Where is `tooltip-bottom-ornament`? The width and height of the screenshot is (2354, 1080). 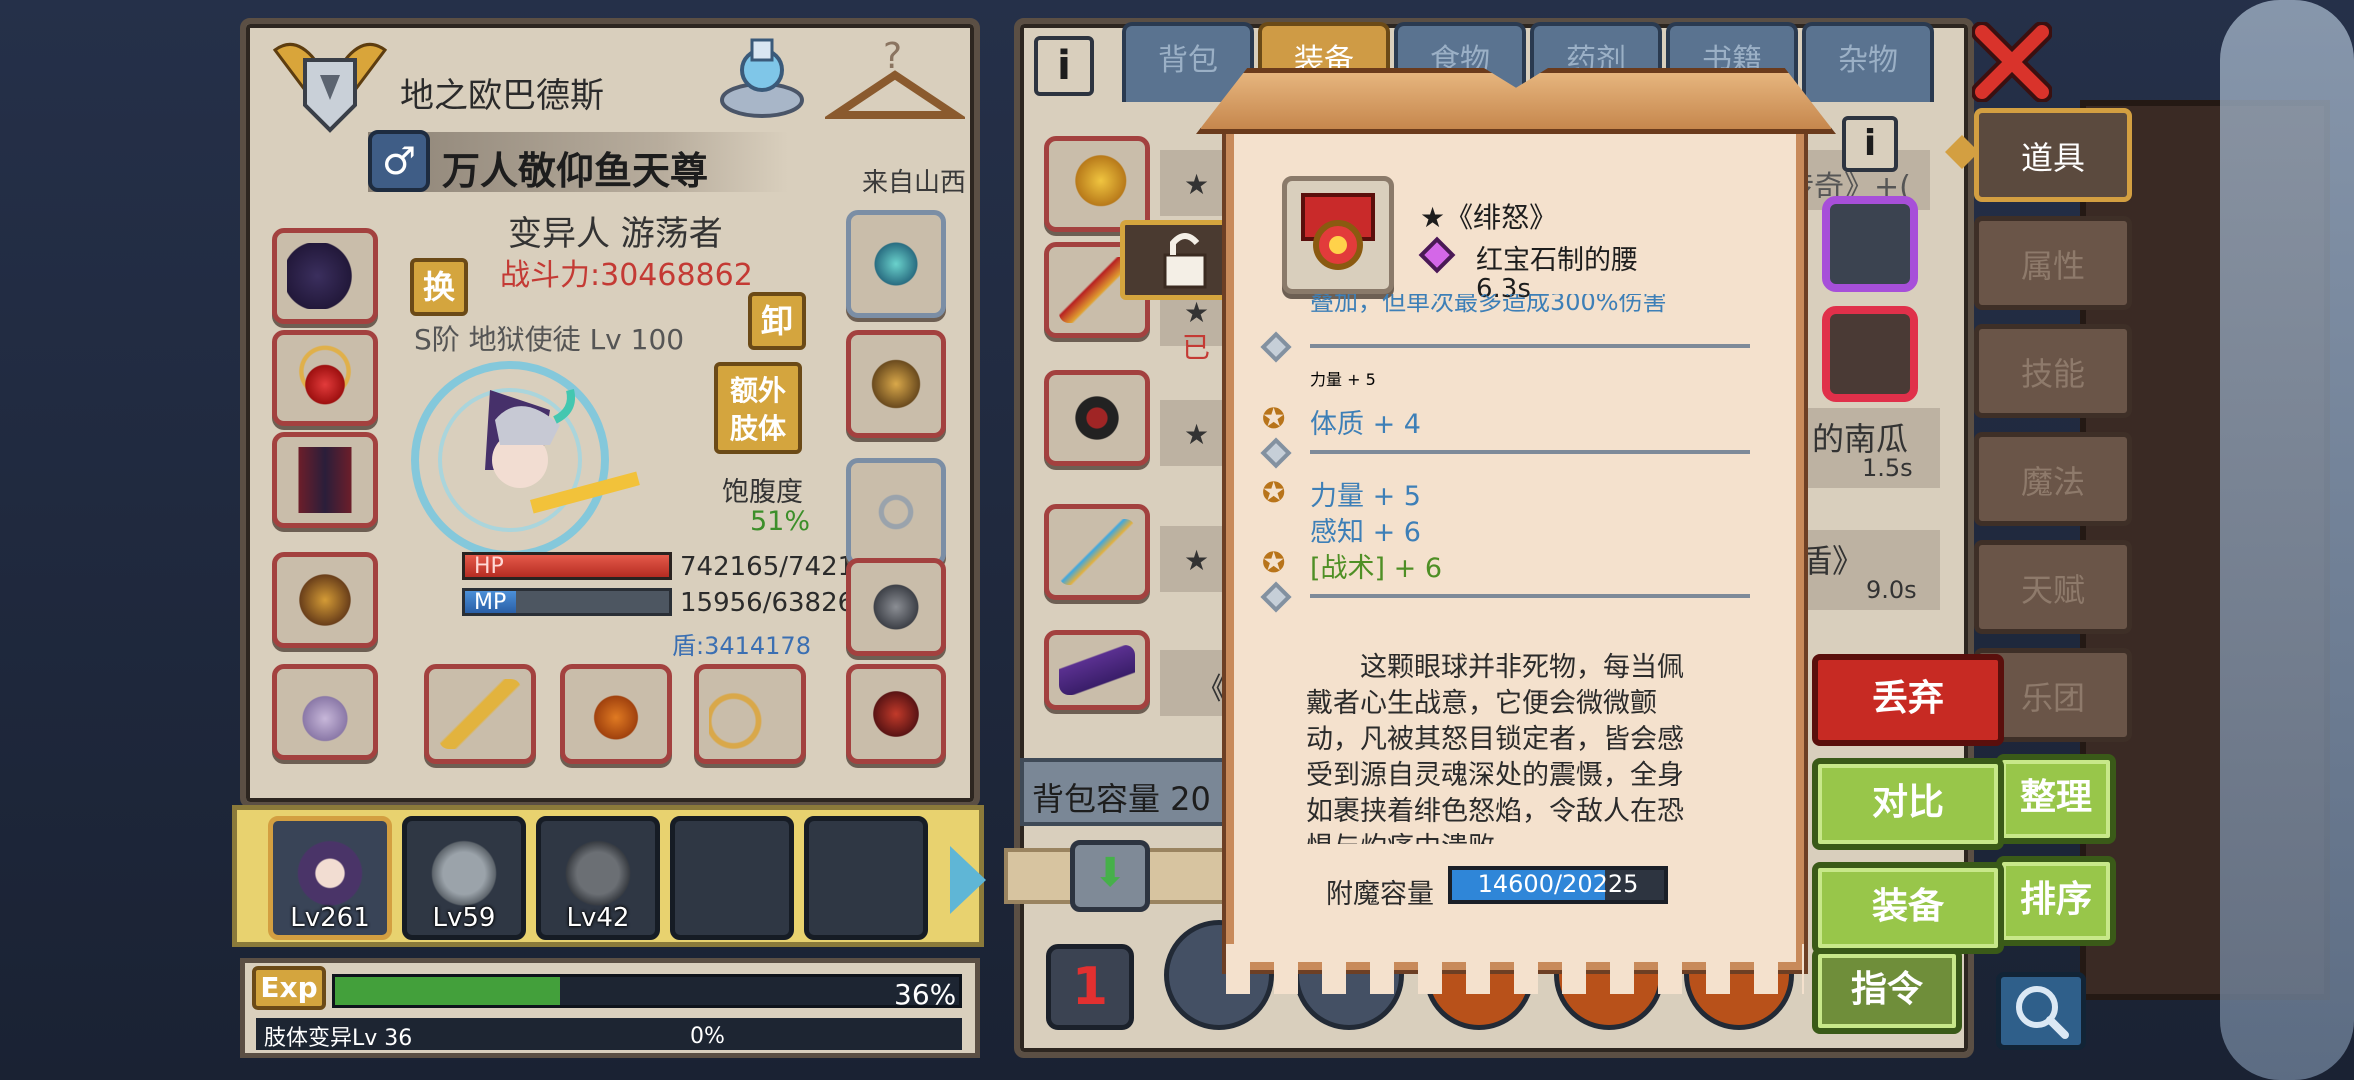
tooltip-bottom-ornament is located at coordinates (1515, 969).